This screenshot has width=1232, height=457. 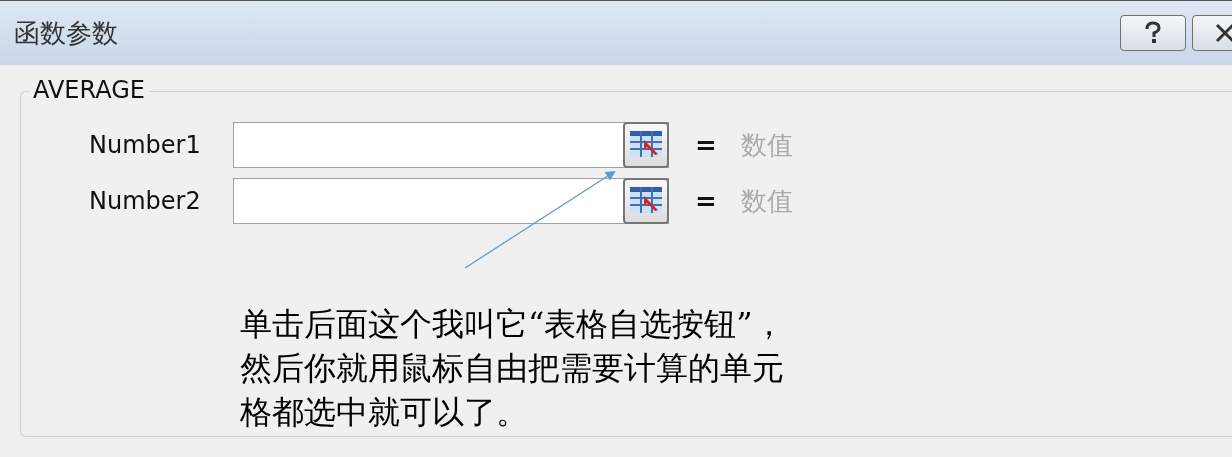 I want to click on window-title: 函数参数, so click(x=66, y=33).